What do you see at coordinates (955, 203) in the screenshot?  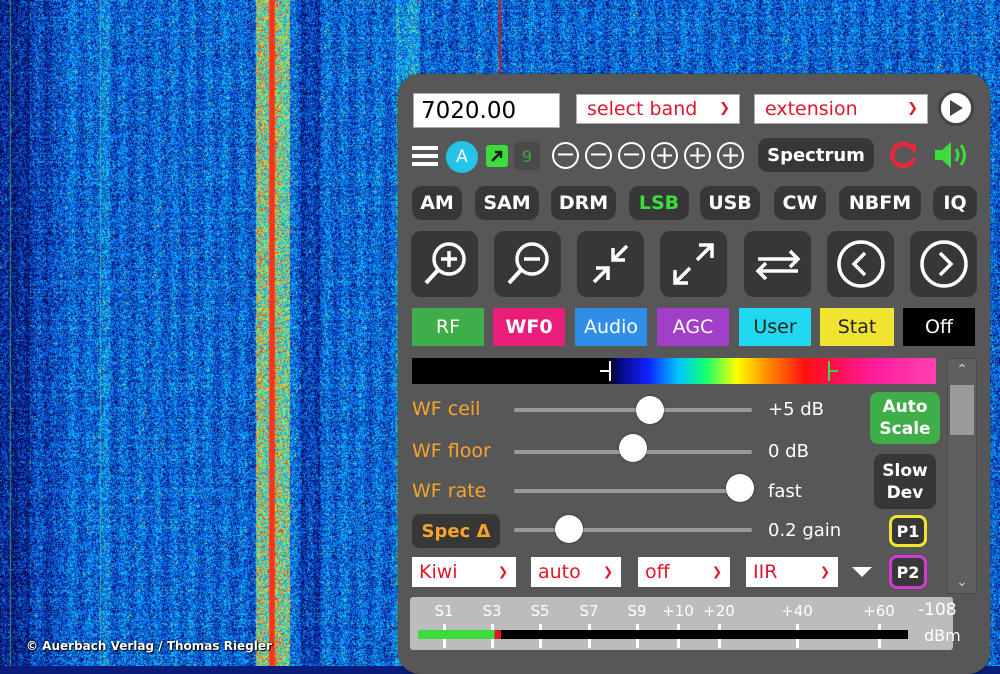 I see `mode-iq-button: IQ` at bounding box center [955, 203].